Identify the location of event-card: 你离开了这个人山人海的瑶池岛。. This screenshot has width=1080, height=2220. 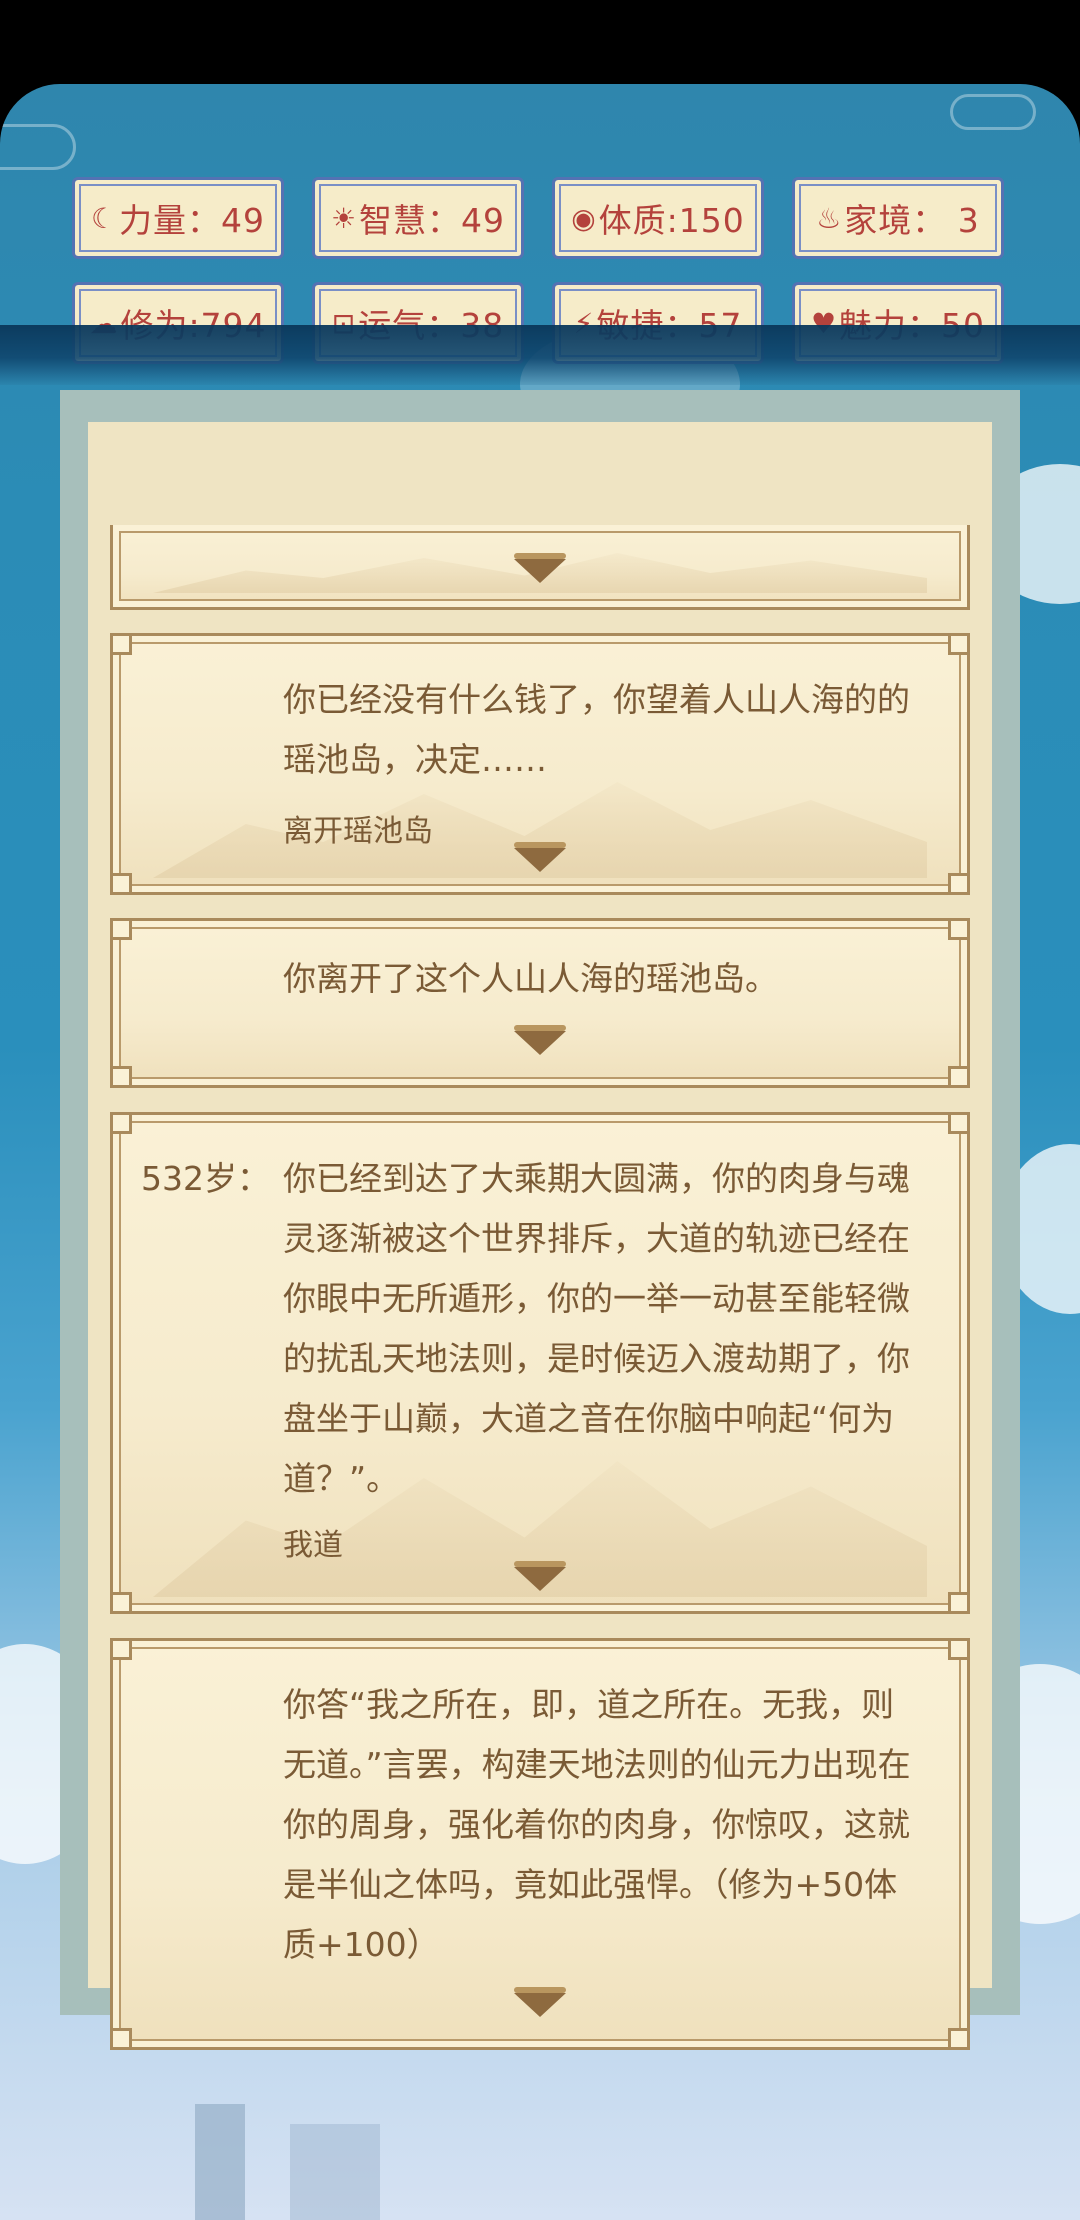
(540, 1003).